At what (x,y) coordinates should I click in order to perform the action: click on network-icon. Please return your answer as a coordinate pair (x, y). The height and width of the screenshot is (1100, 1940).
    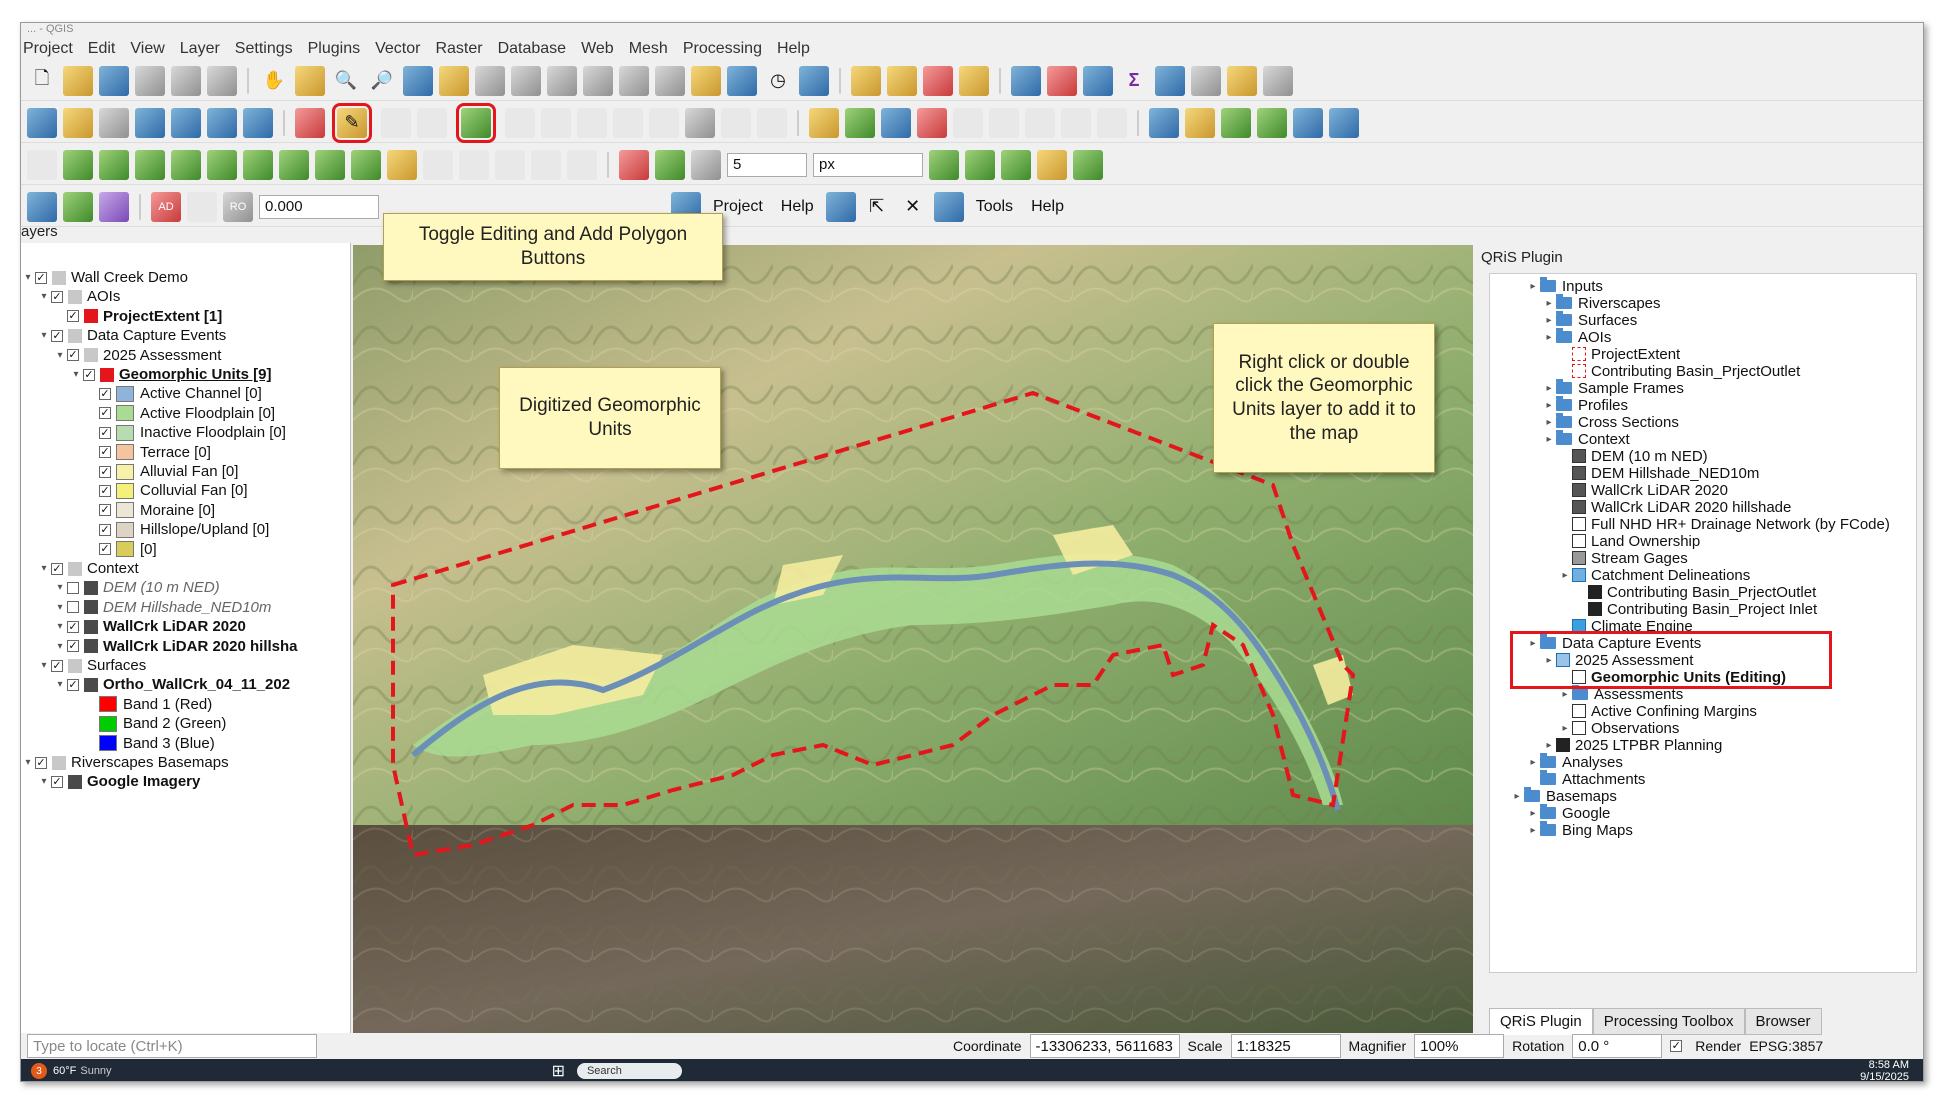
    Looking at the image, I should click on (78, 206).